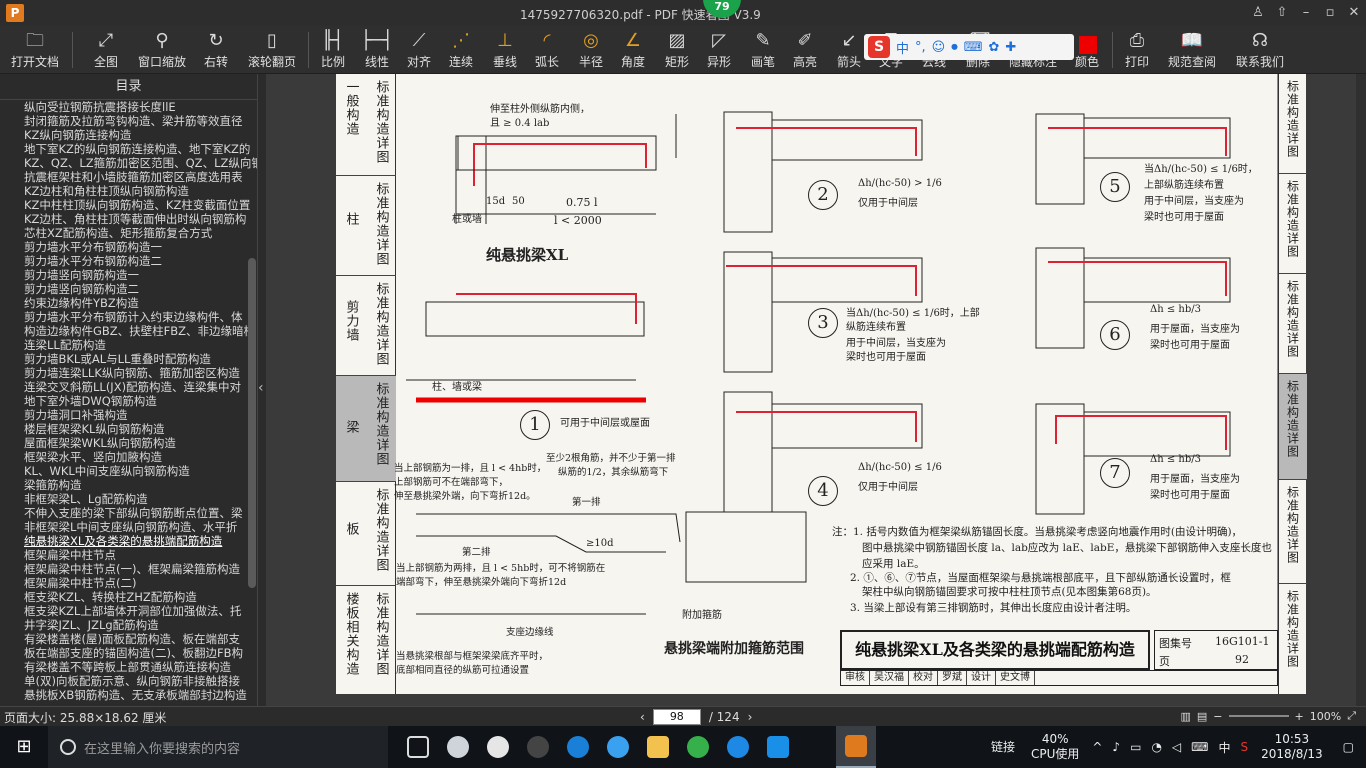 This screenshot has height=768, width=1366. Describe the element at coordinates (973, 47) in the screenshot. I see `ime-keyboard-icon: ⌨` at that location.